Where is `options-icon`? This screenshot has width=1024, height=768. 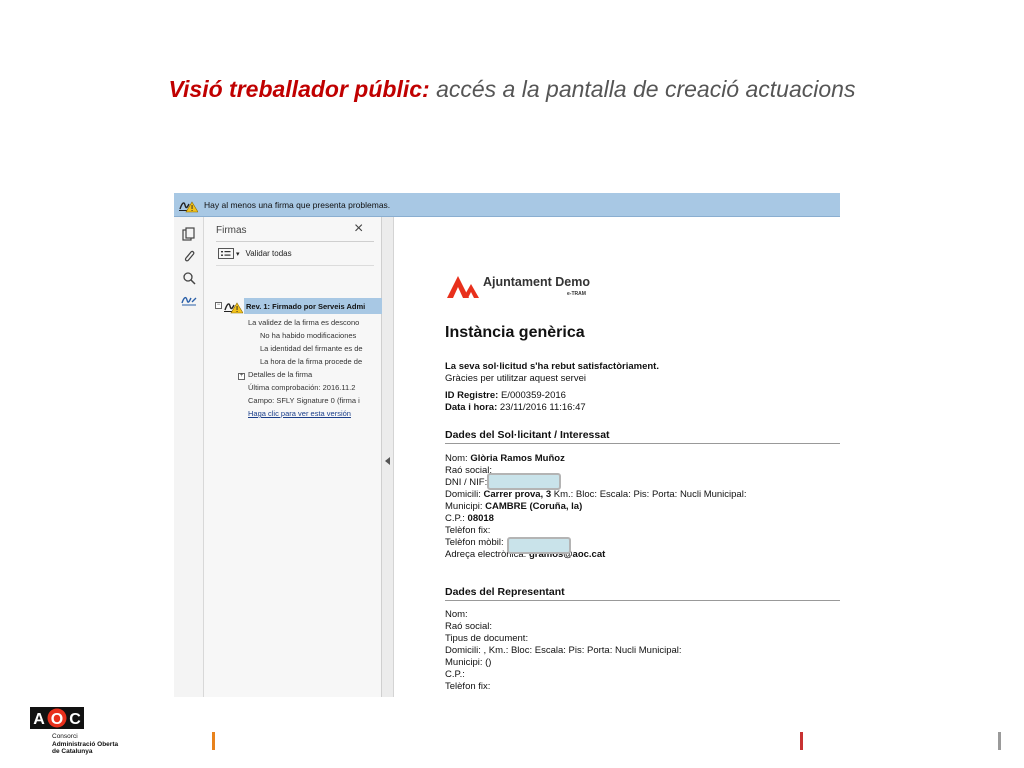 options-icon is located at coordinates (226, 253).